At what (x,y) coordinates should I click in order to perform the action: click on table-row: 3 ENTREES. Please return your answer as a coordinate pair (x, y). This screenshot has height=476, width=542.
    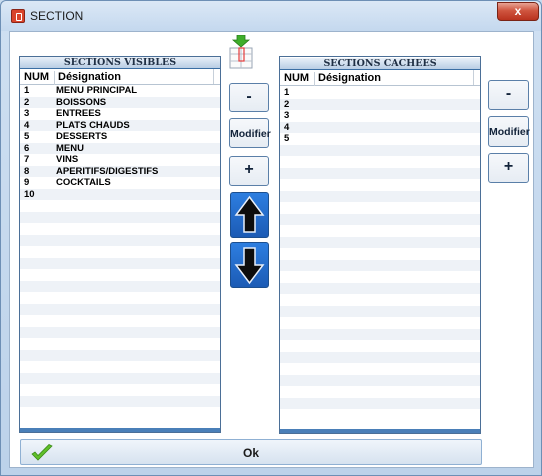
    Looking at the image, I should click on (120, 114).